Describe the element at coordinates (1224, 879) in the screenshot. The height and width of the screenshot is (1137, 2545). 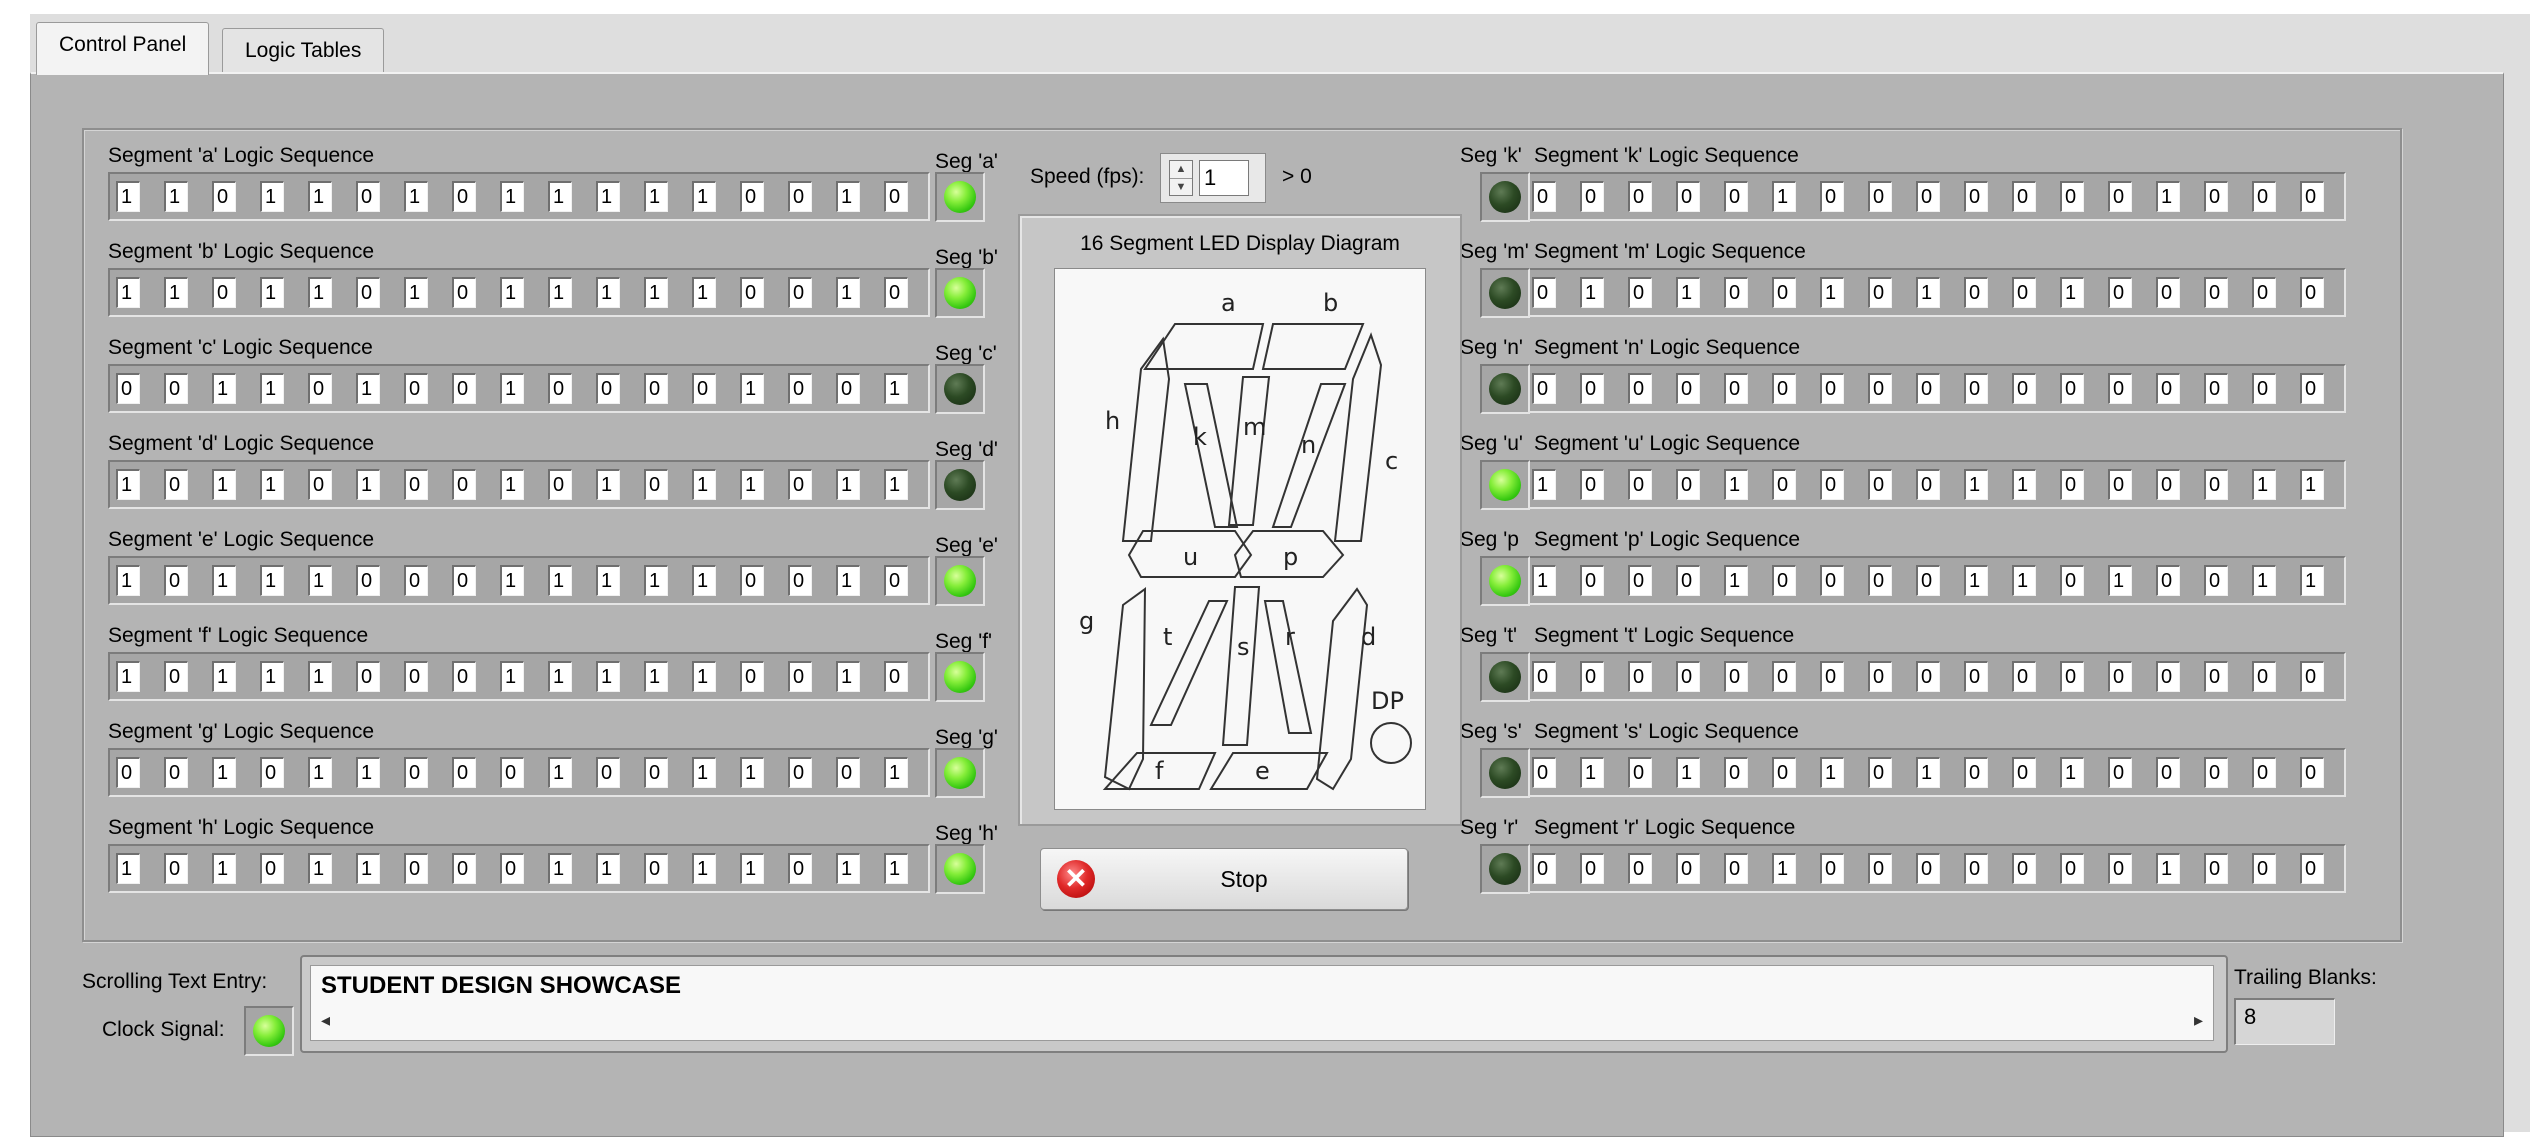
I see `stop-button: ✕ Stop` at that location.